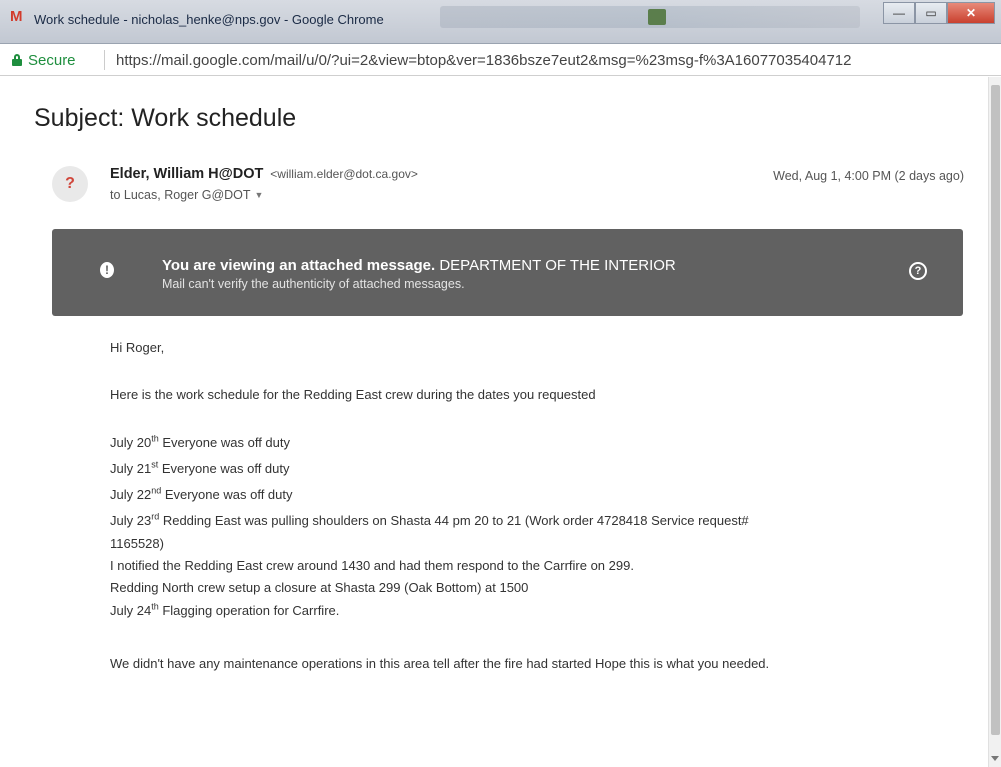 This screenshot has height=767, width=1001. What do you see at coordinates (70, 184) in the screenshot?
I see `sender-avatar: ?` at bounding box center [70, 184].